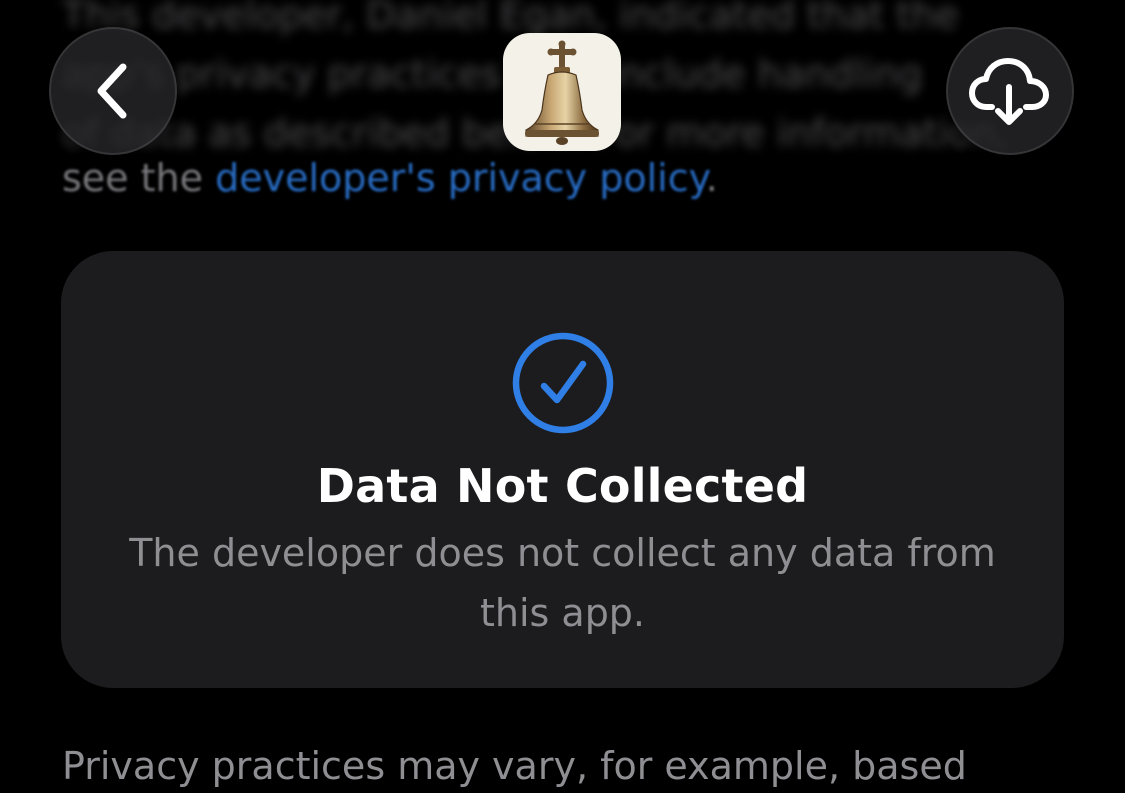 The width and height of the screenshot is (1125, 793). What do you see at coordinates (563, 383) in the screenshot?
I see `checkmark-circle-icon` at bounding box center [563, 383].